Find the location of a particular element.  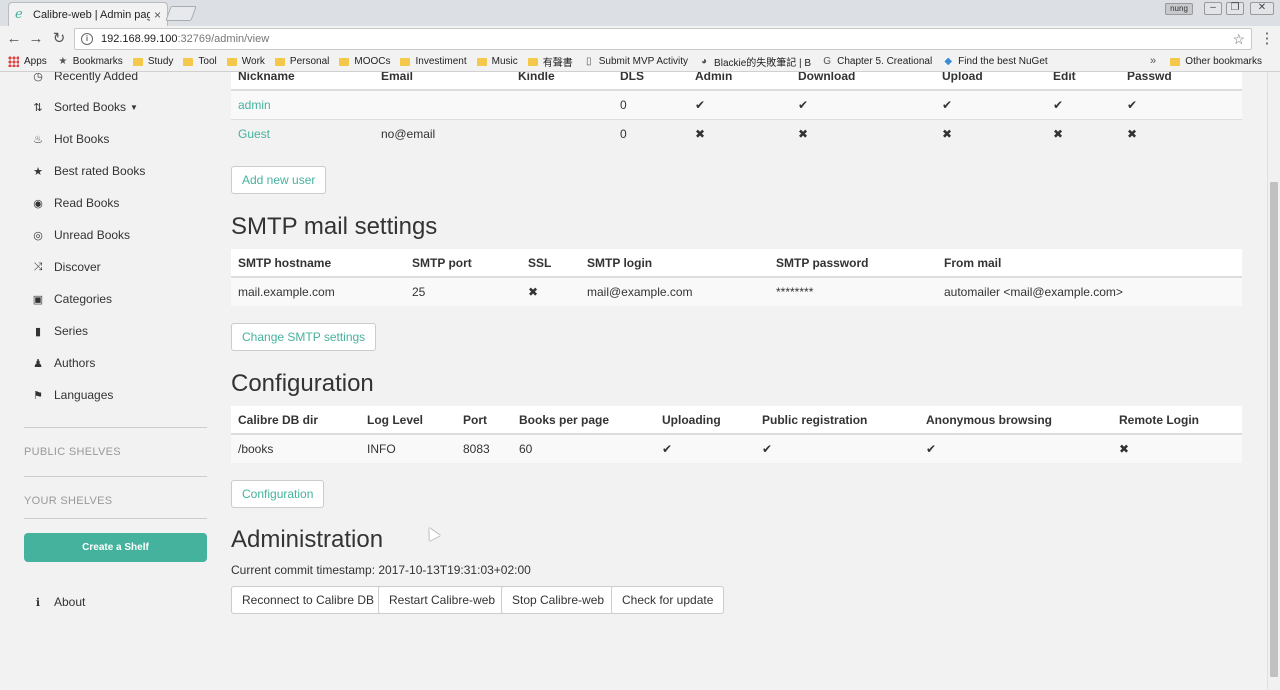

bookmark-tool: Tool is located at coordinates (200, 61).